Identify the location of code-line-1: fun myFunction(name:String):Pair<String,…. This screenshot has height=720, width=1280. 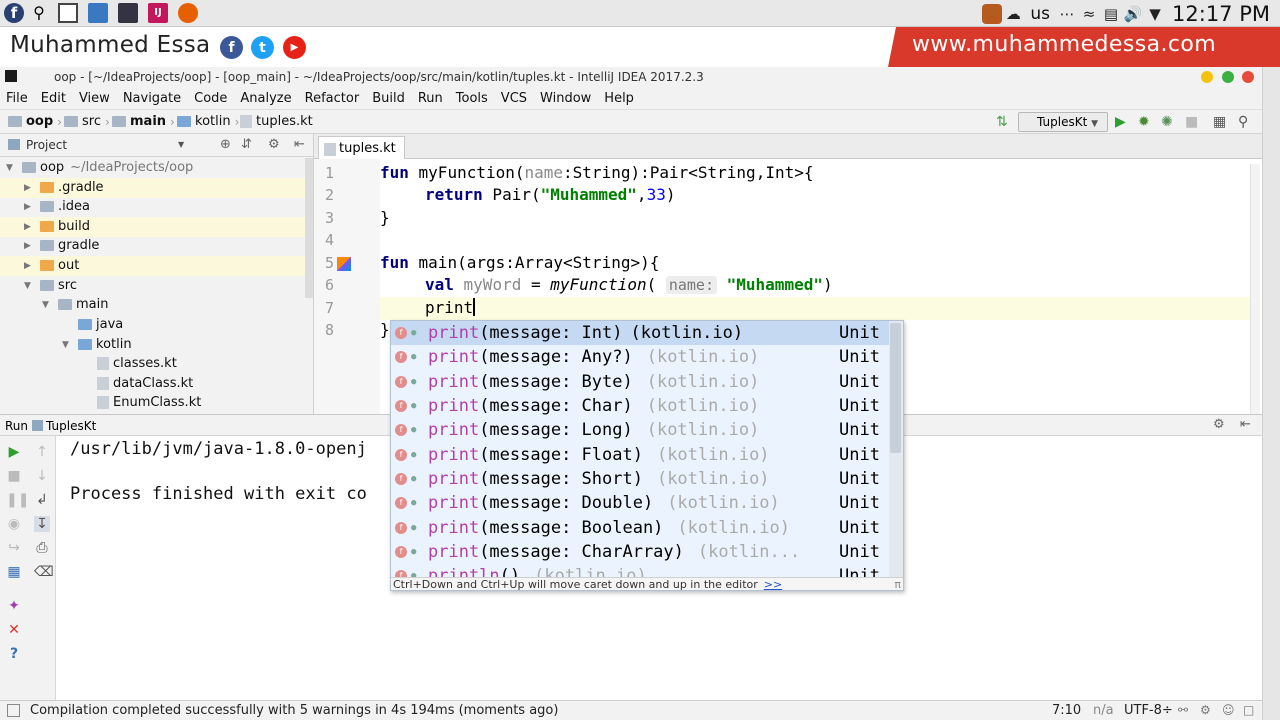
(596, 172).